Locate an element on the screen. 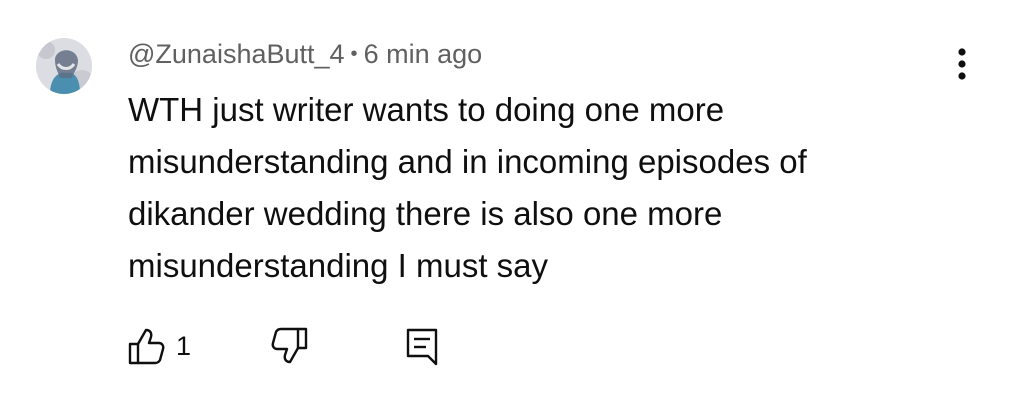 The width and height of the screenshot is (1024, 408). comment-menu-button is located at coordinates (962, 64).